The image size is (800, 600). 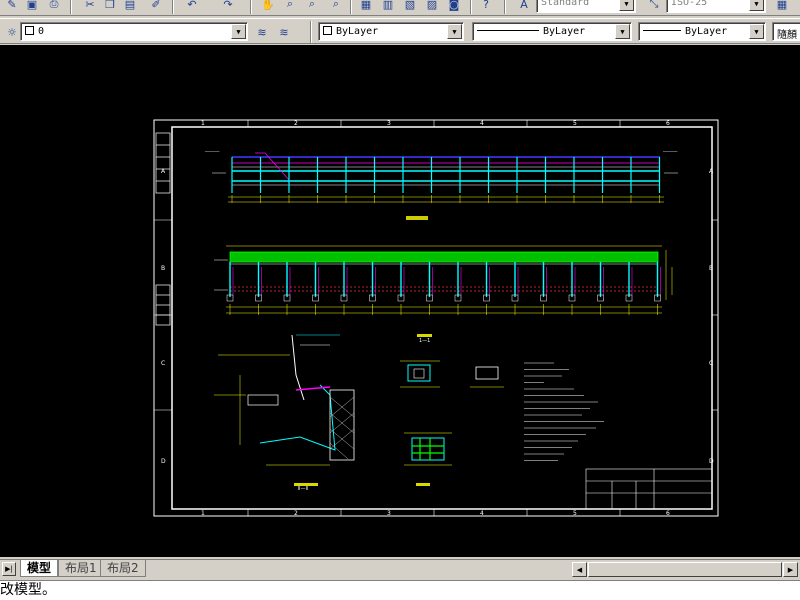 What do you see at coordinates (9, 569) in the screenshot?
I see `tab-nav-icon: ▶|` at bounding box center [9, 569].